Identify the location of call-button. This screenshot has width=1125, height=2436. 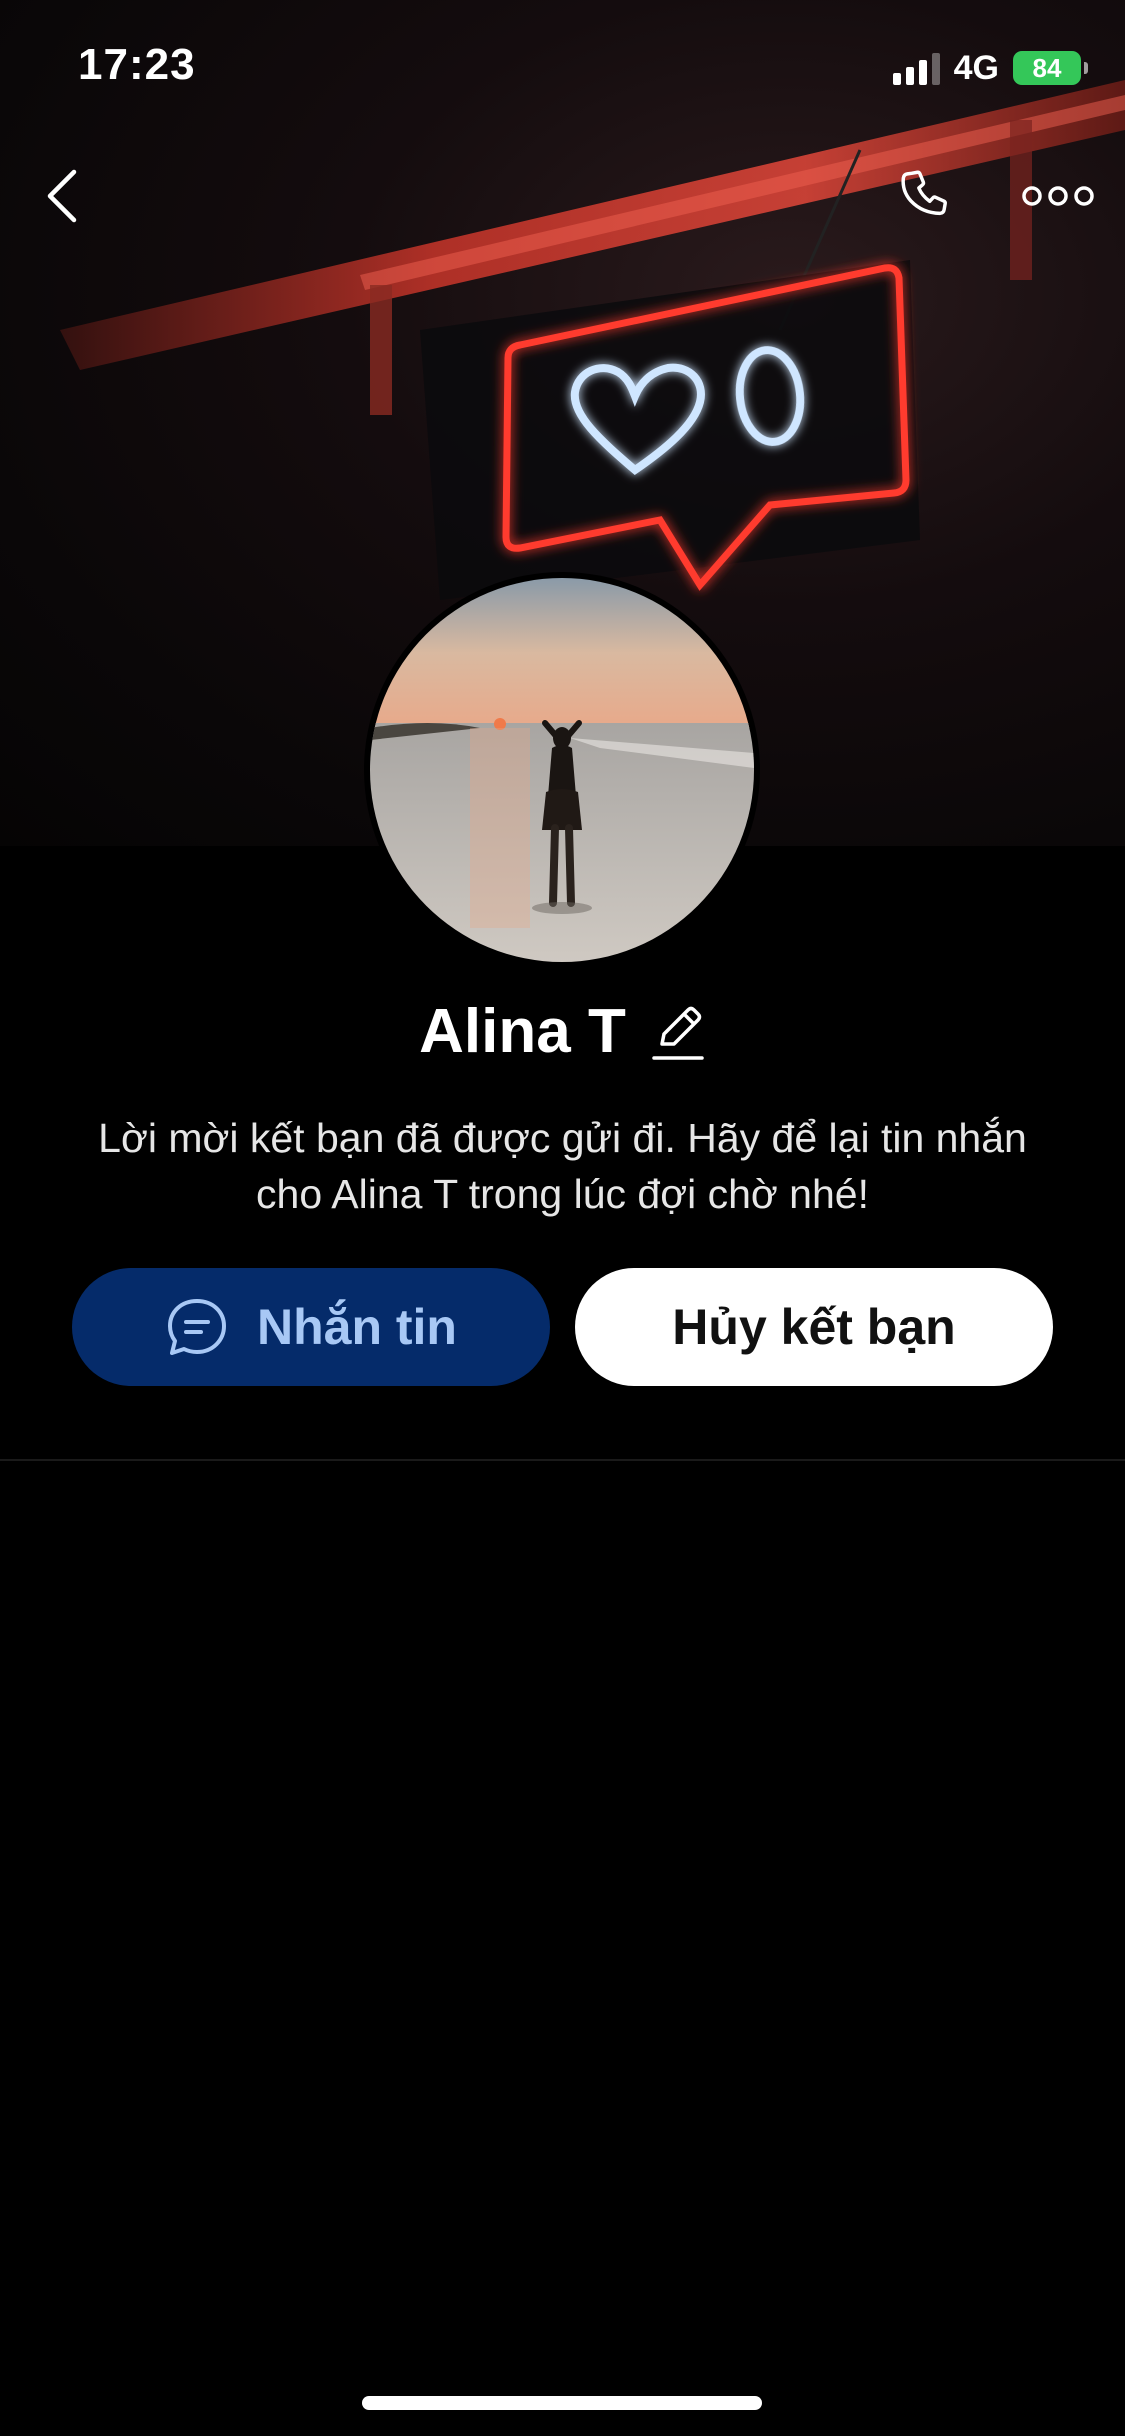
(926, 196).